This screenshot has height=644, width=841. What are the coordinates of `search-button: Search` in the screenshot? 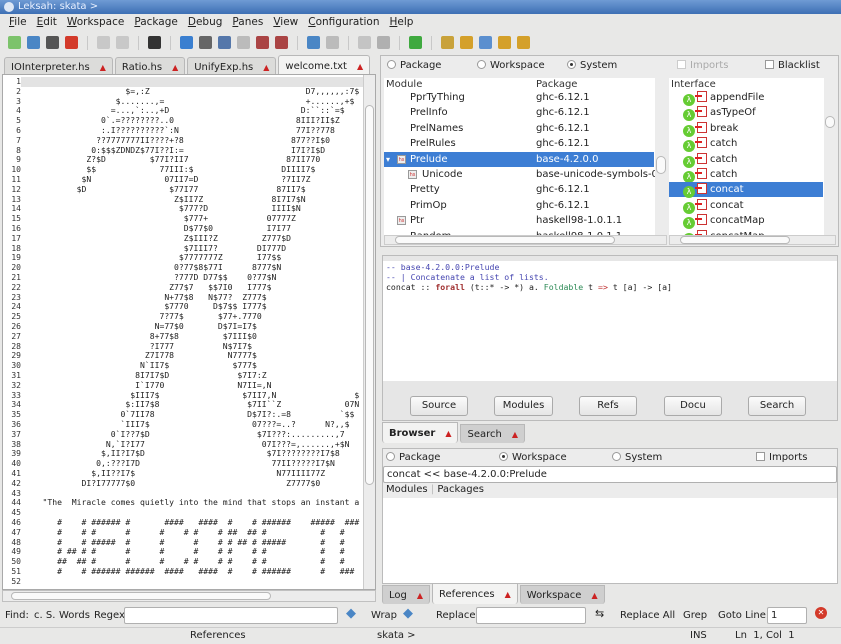 It's located at (777, 406).